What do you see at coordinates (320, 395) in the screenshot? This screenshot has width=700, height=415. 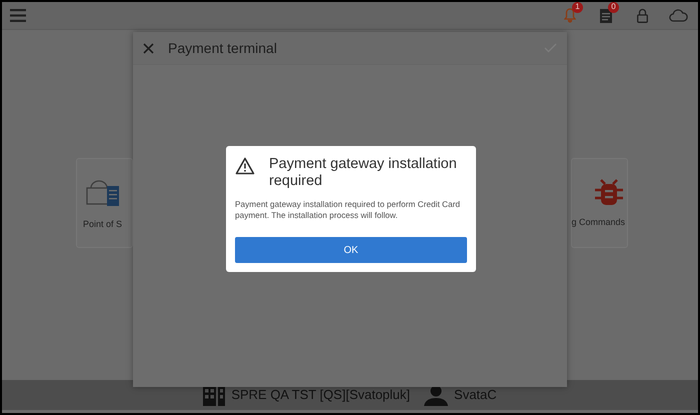 I see `store-name: SPRE QA TST [QS][Svatopluk]` at bounding box center [320, 395].